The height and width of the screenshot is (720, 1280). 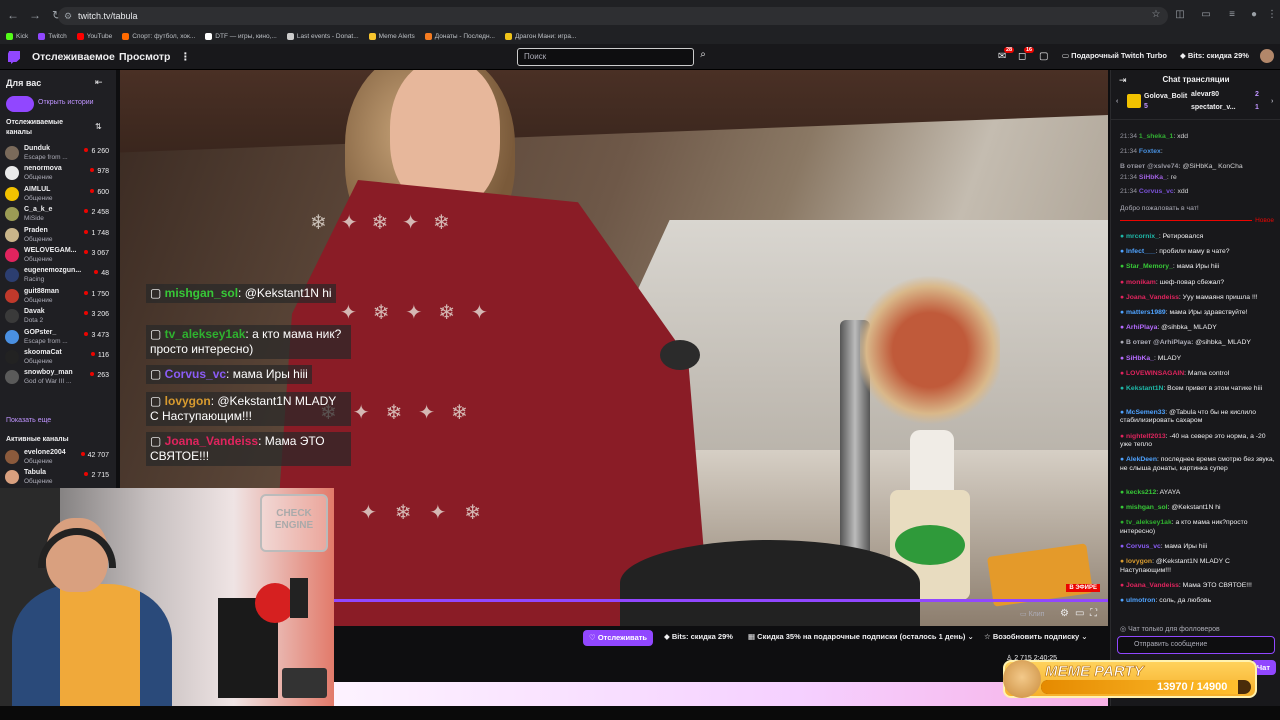 I want to click on turbo-button: ▭ Подарочный Twitch Turbo, so click(x=1114, y=55).